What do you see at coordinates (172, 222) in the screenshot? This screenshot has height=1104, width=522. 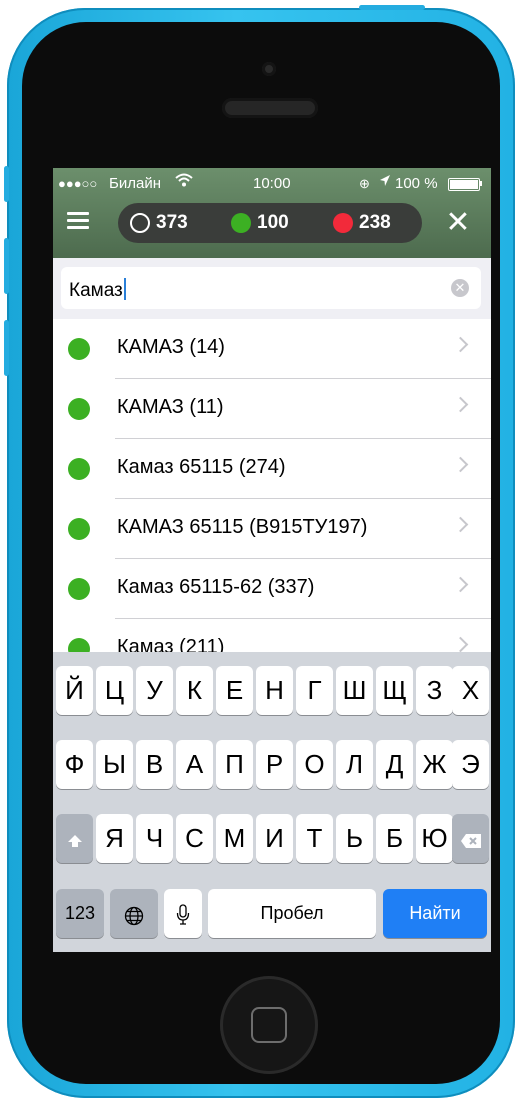 I see `counter-offline-value: 373` at bounding box center [172, 222].